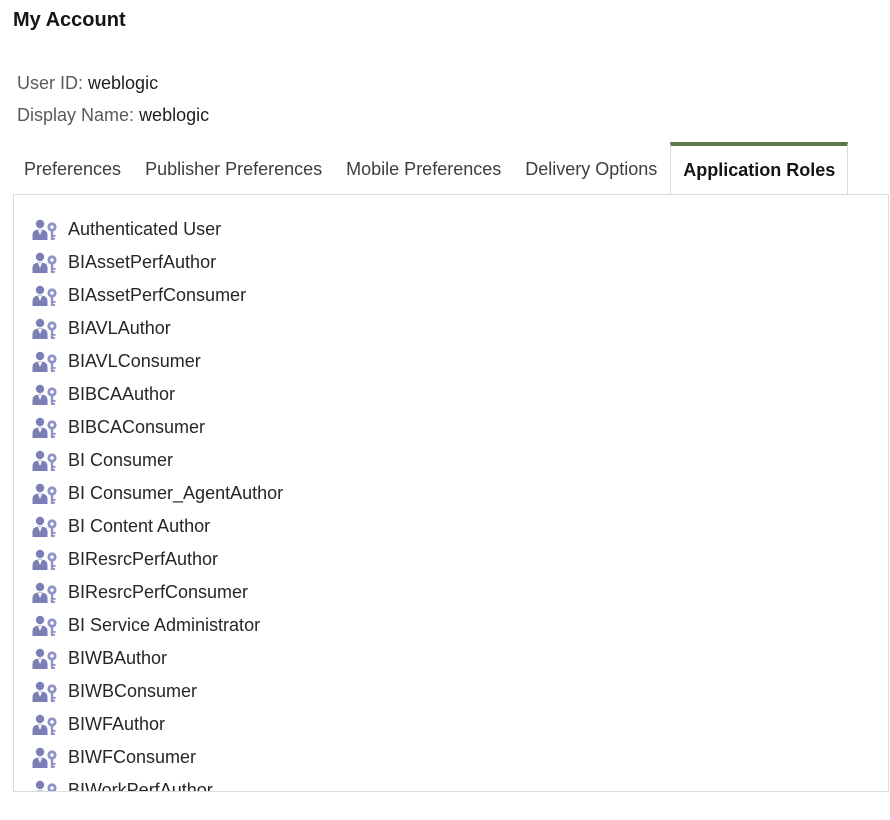 The height and width of the screenshot is (820, 890). I want to click on role-item: BIAssetPerfConsumer, so click(157, 295).